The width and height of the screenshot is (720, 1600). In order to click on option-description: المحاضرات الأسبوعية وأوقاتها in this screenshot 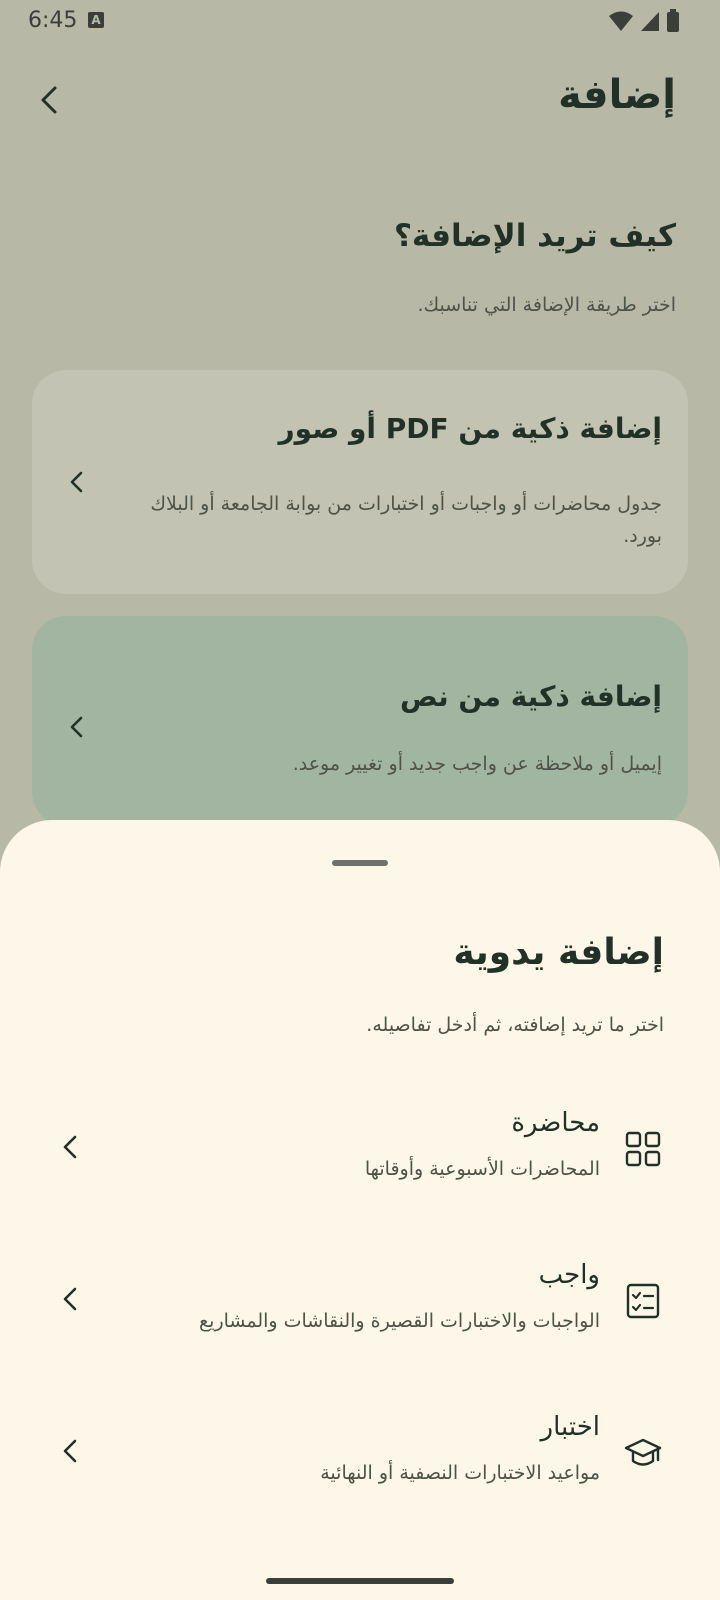, I will do `click(482, 1169)`.